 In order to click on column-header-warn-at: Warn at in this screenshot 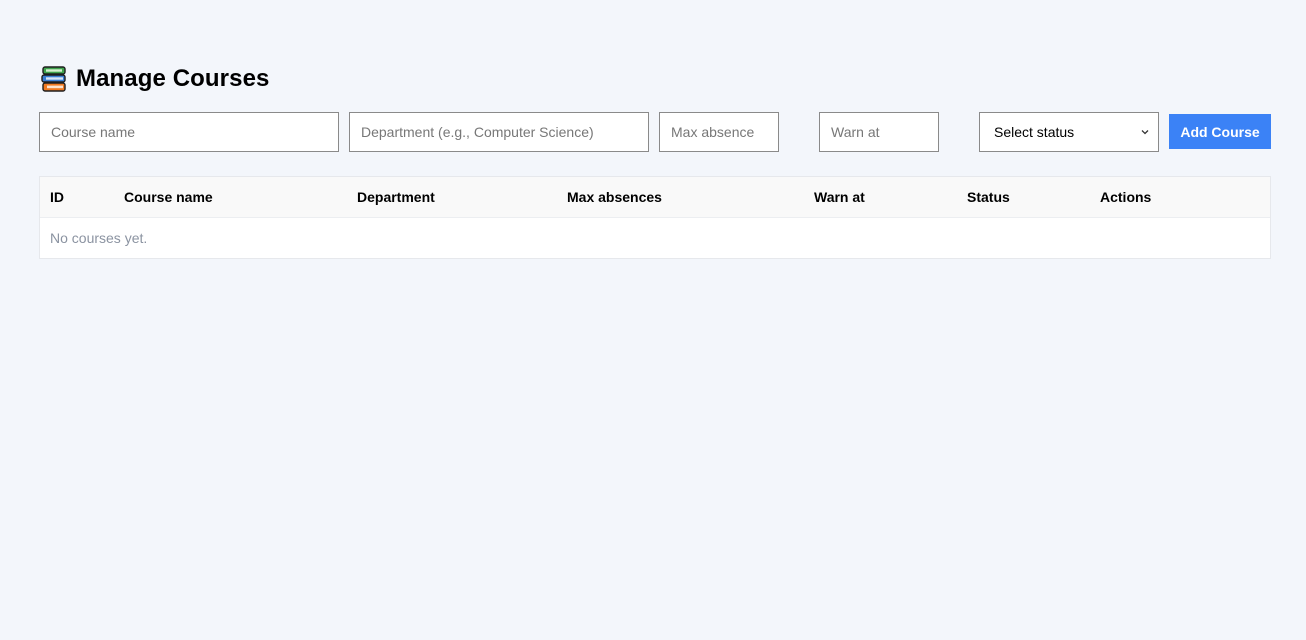, I will do `click(880, 197)`.